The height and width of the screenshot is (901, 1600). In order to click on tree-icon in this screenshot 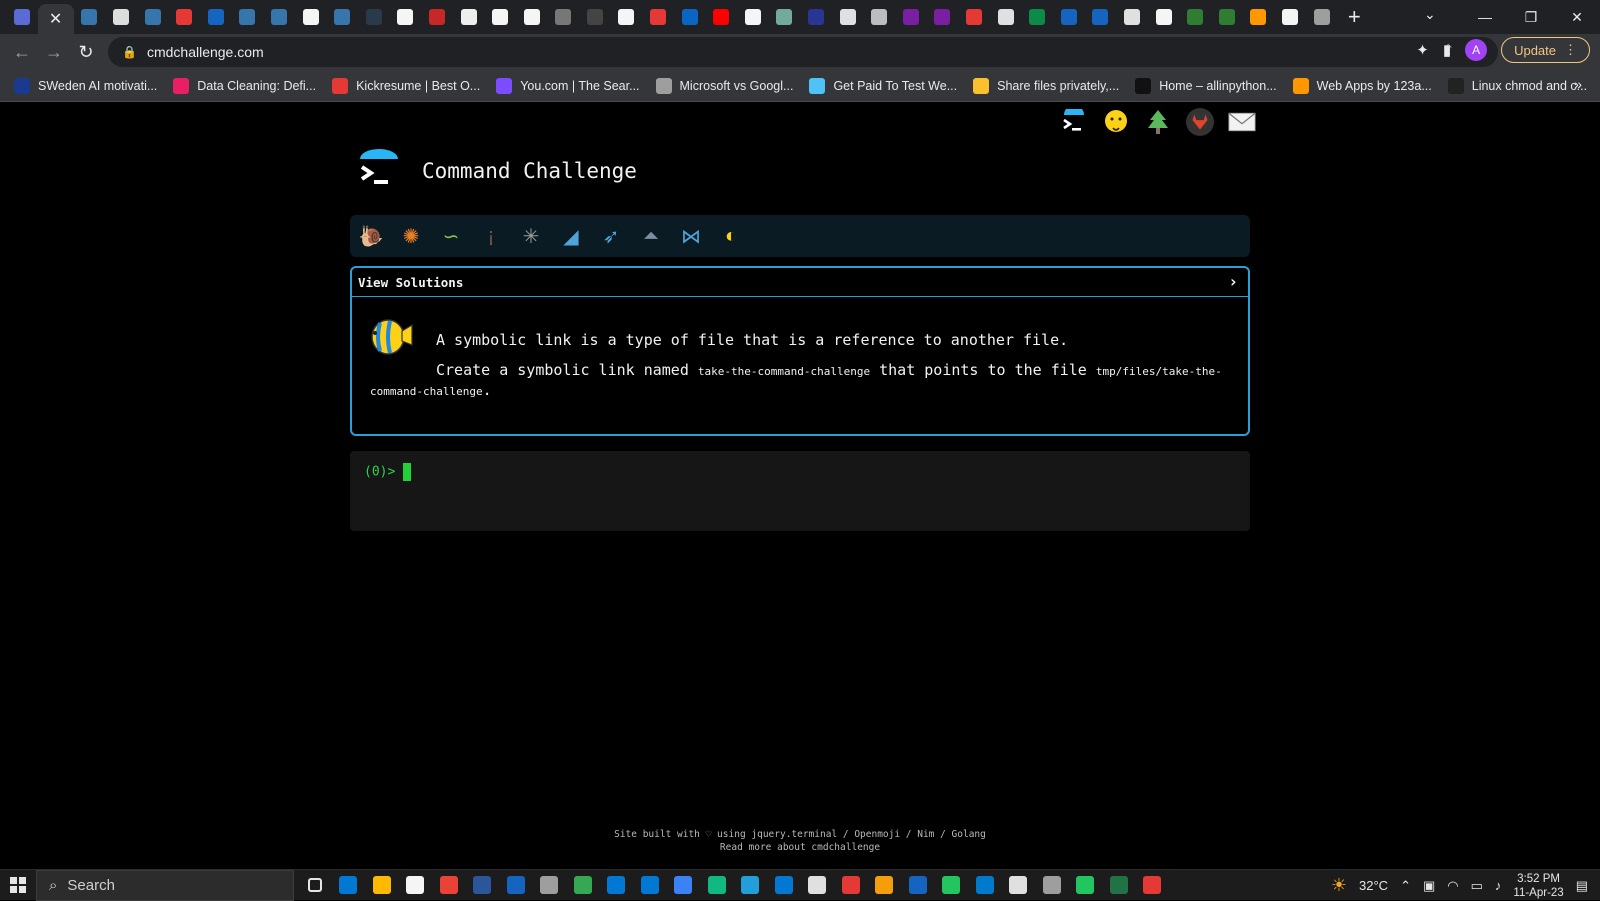, I will do `click(1158, 122)`.